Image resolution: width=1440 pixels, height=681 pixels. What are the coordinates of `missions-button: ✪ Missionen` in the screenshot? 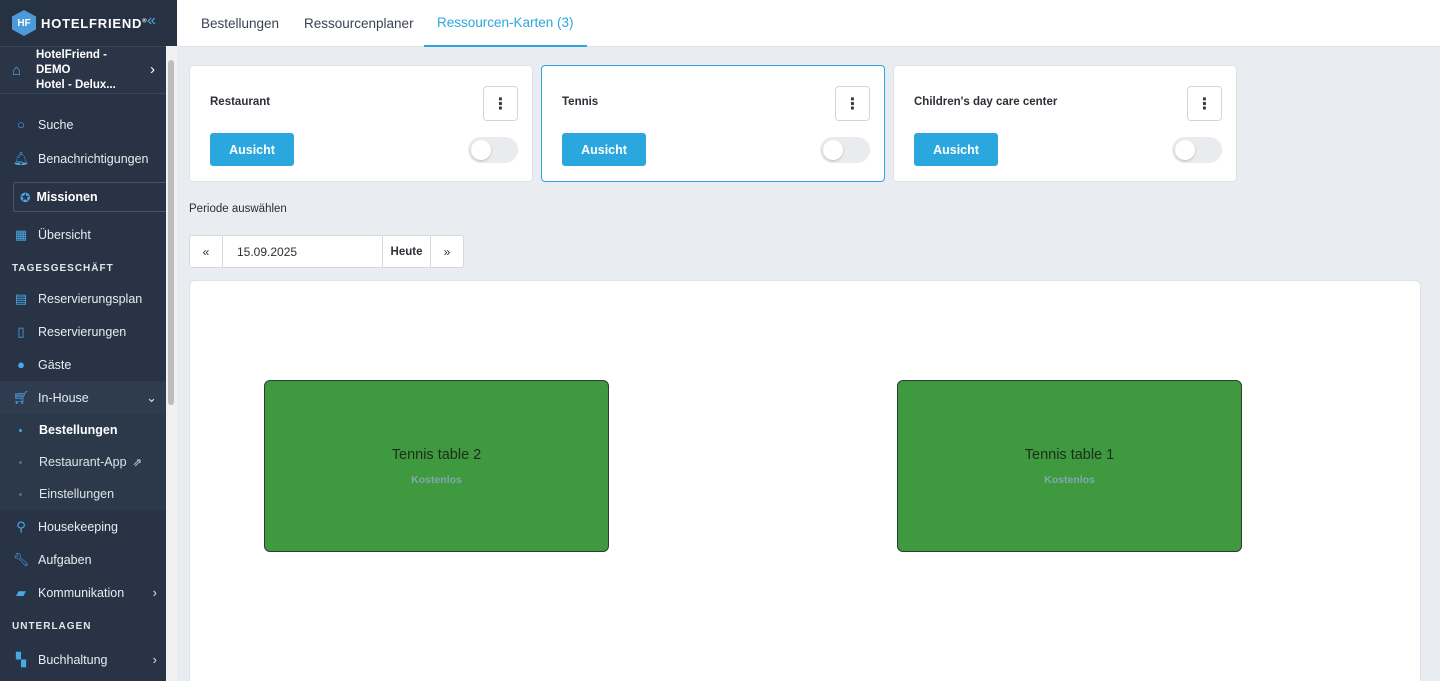 It's located at (91, 197).